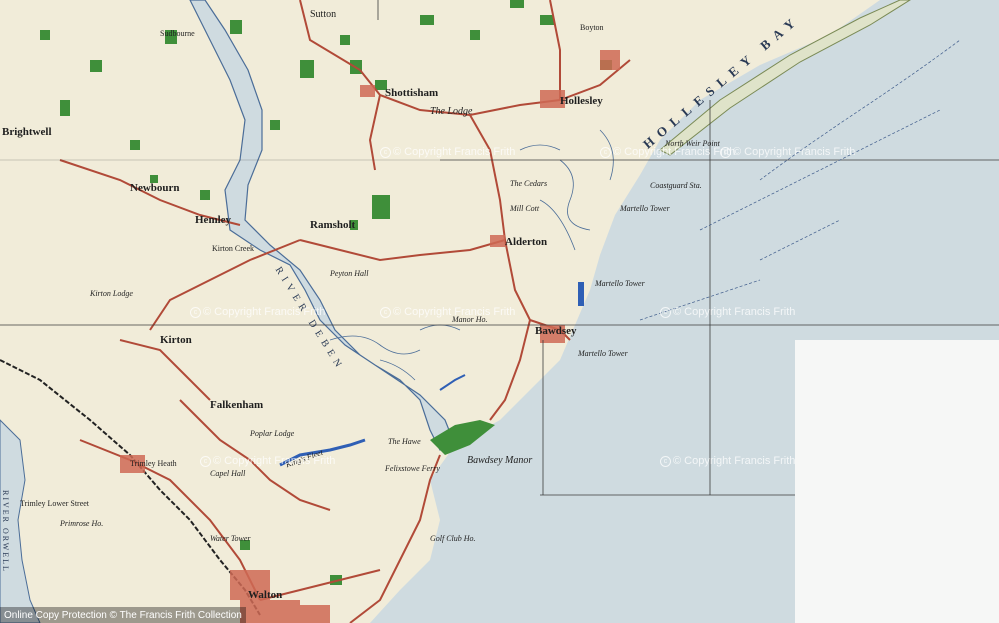 Image resolution: width=999 pixels, height=623 pixels. I want to click on label-sutton: Sutton, so click(323, 14).